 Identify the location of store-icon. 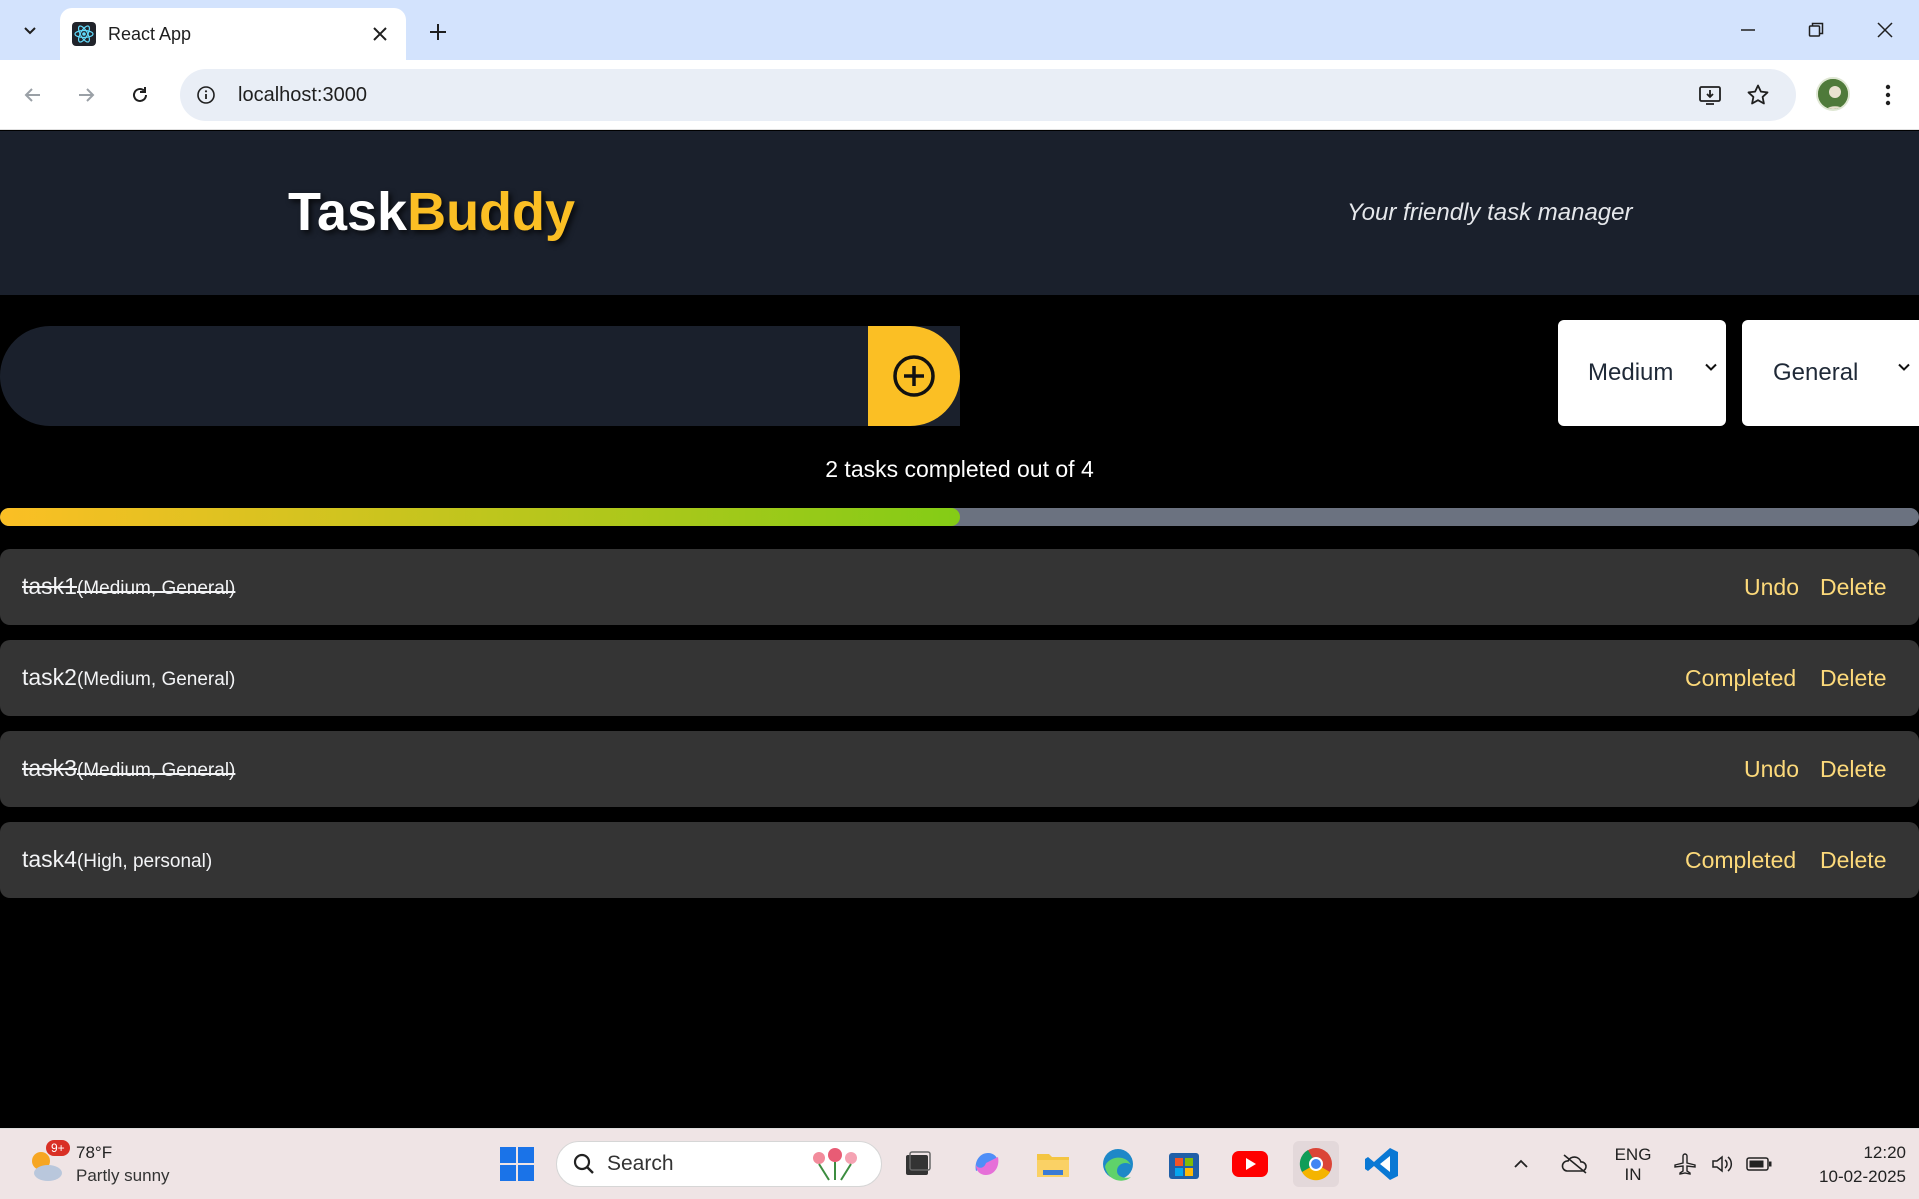
(1184, 1166).